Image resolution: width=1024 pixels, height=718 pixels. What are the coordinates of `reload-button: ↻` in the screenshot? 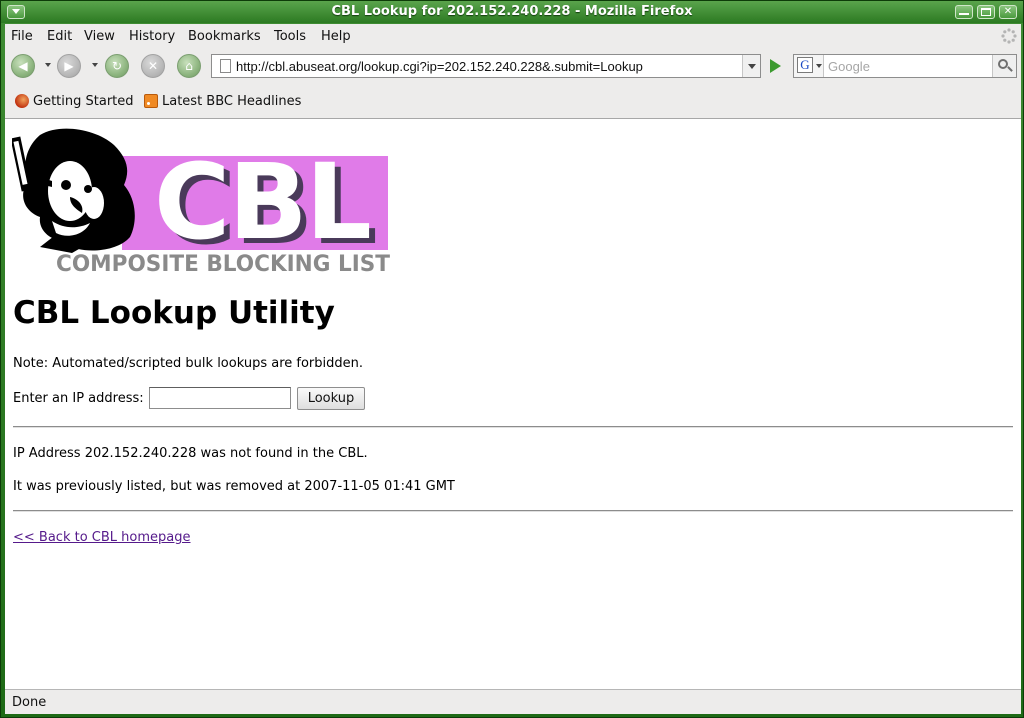 It's located at (117, 66).